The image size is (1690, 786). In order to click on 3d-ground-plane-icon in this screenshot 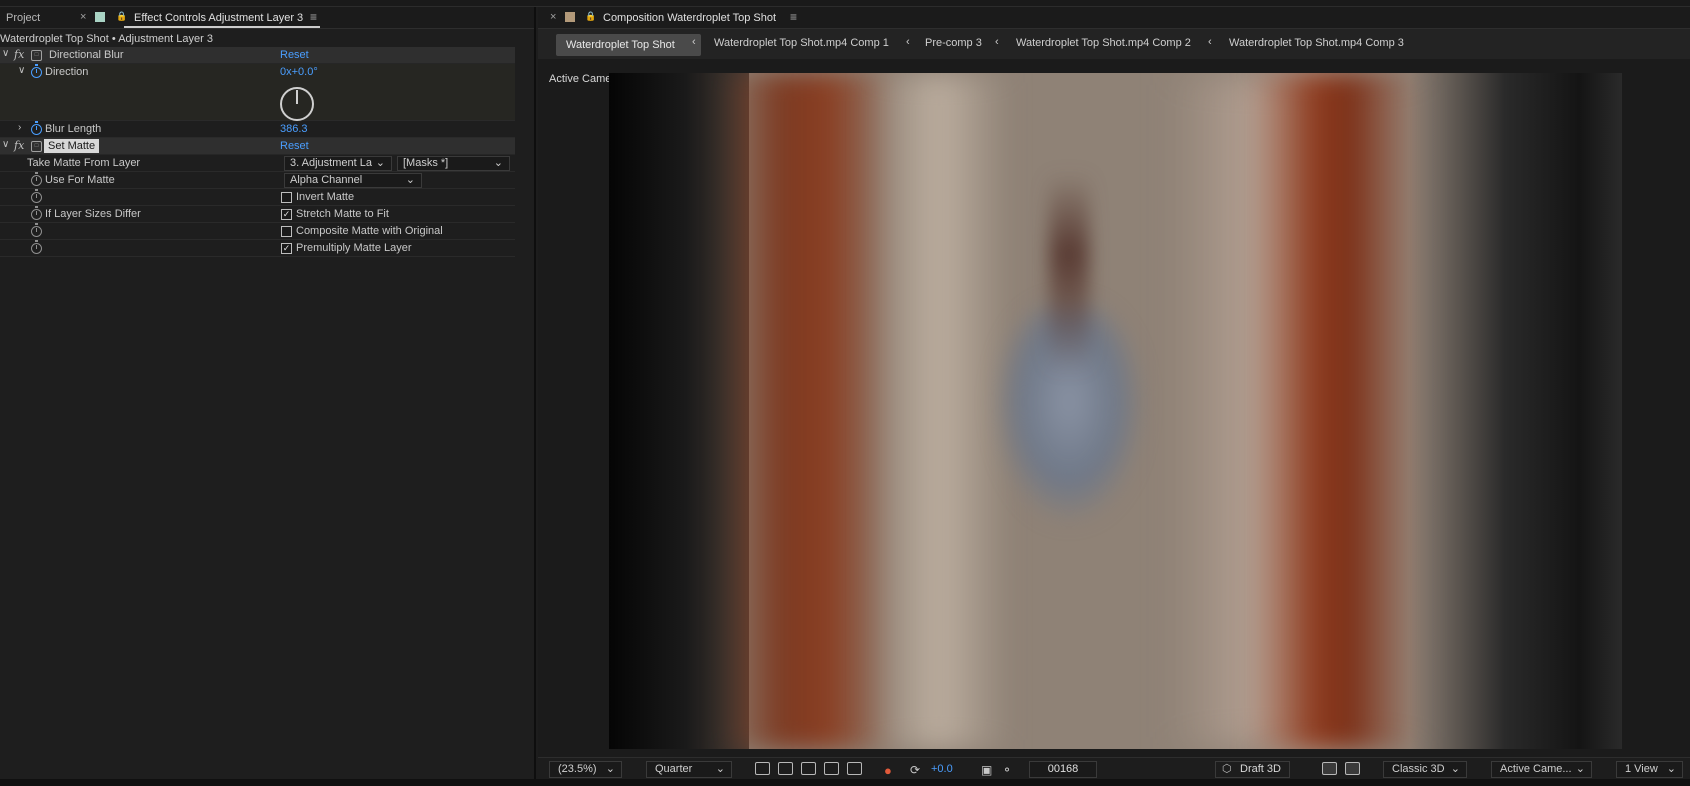, I will do `click(1329, 768)`.